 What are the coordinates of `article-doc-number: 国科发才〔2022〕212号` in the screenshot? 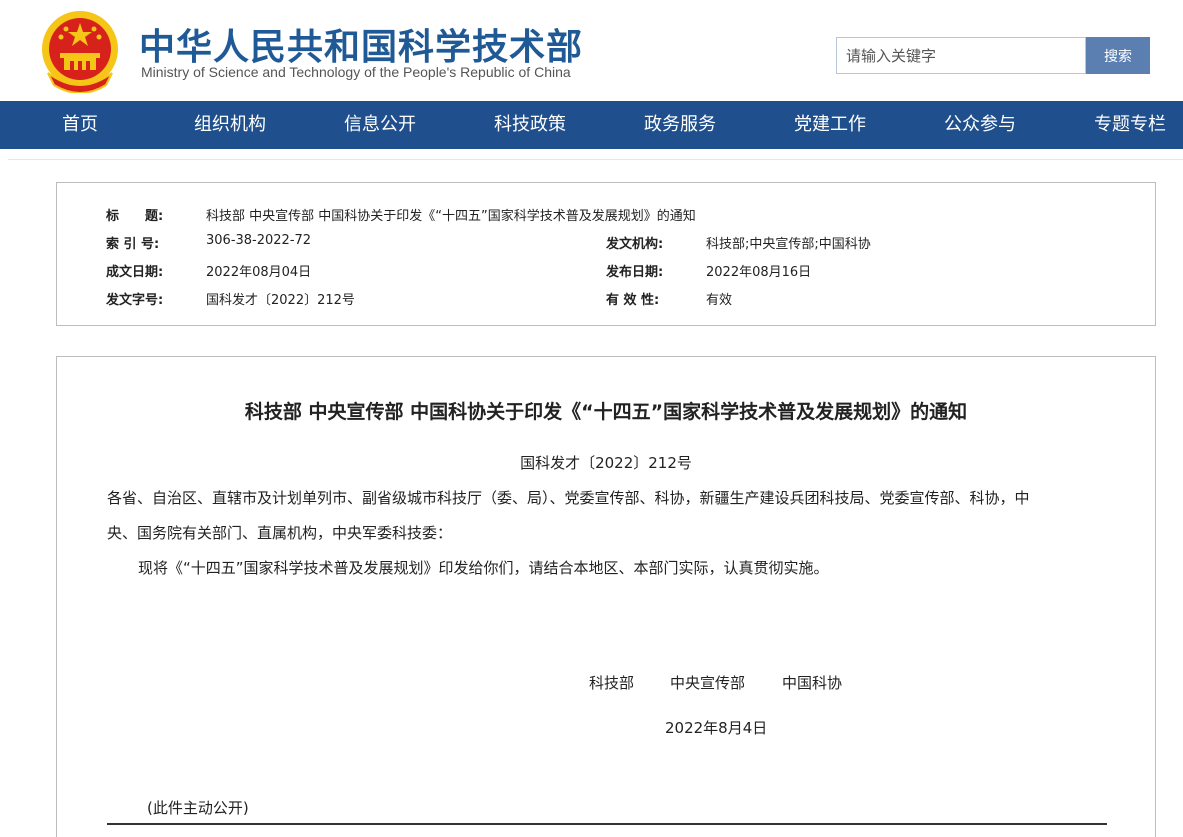 It's located at (606, 463).